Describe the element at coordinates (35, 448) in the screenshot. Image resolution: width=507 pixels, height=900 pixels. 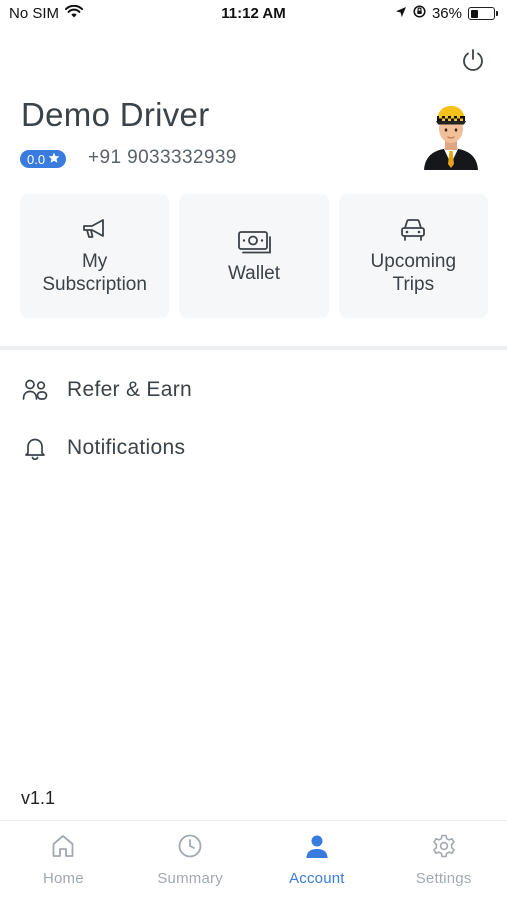
I see `bell-icon` at that location.